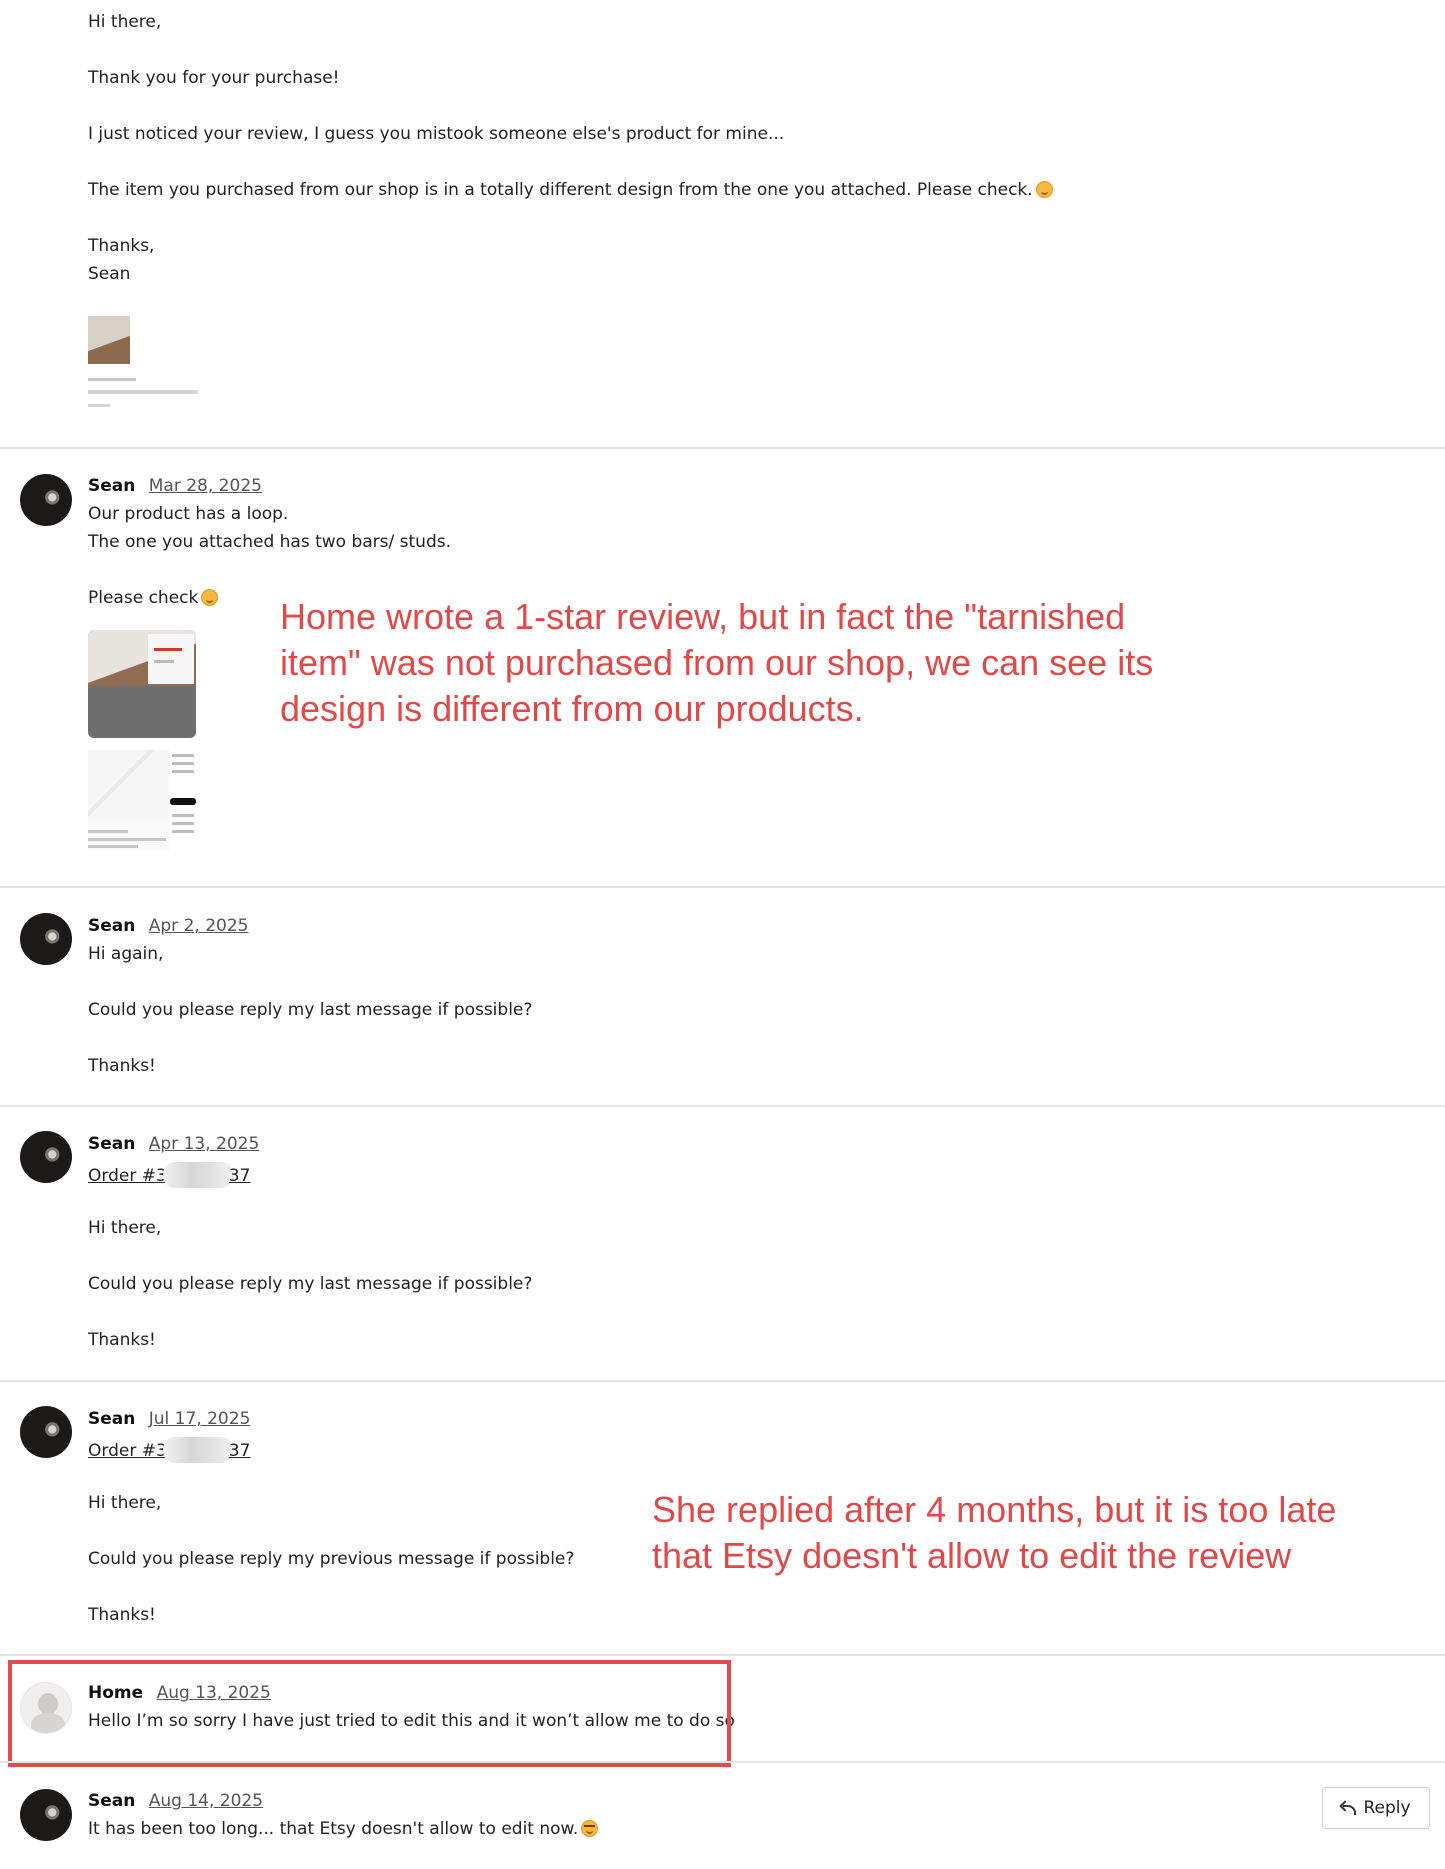  Describe the element at coordinates (214, 78) in the screenshot. I see `message-text: Thank you for your purchase!` at that location.